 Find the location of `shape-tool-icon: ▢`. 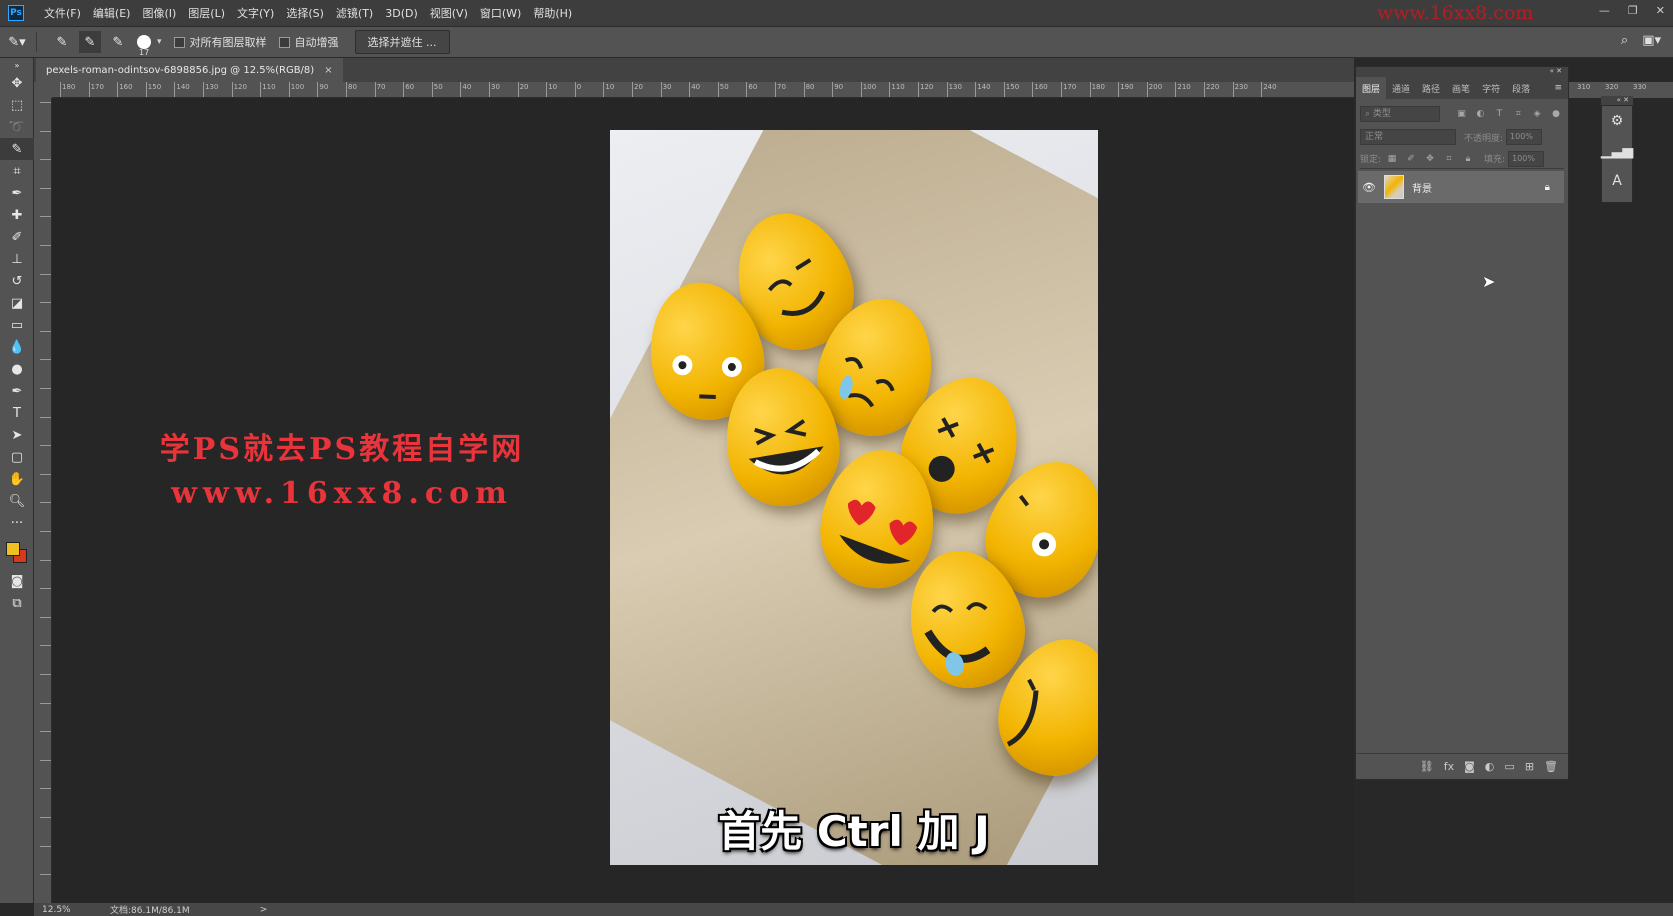

shape-tool-icon: ▢ is located at coordinates (17, 457).